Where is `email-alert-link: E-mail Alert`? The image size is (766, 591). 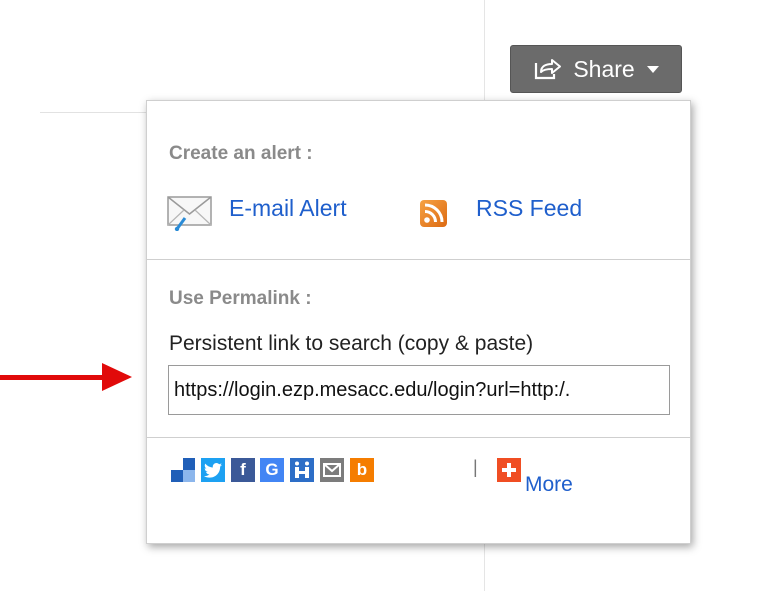
email-alert-link: E-mail Alert is located at coordinates (288, 208).